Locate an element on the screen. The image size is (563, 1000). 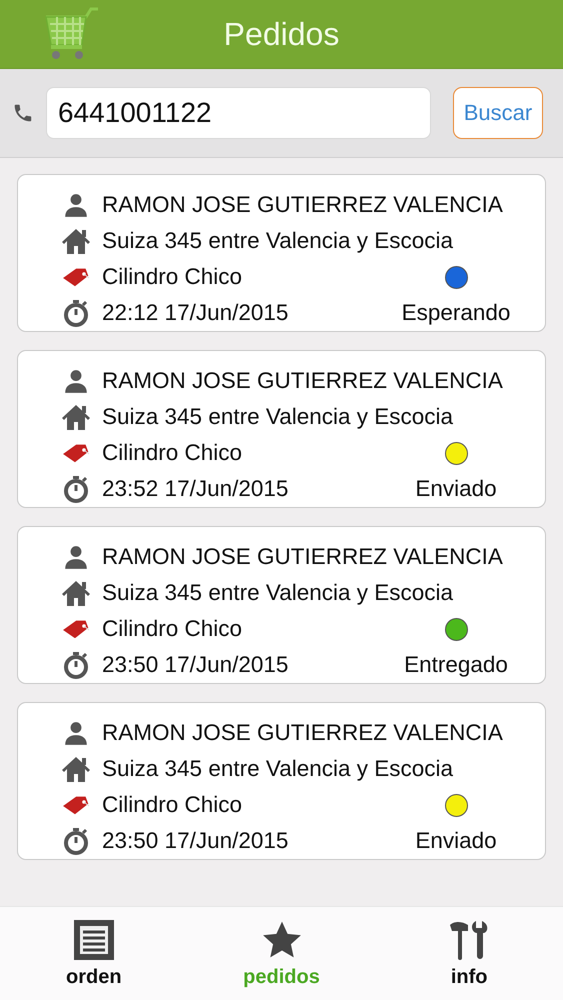
page-title: Pedidos is located at coordinates (282, 34).